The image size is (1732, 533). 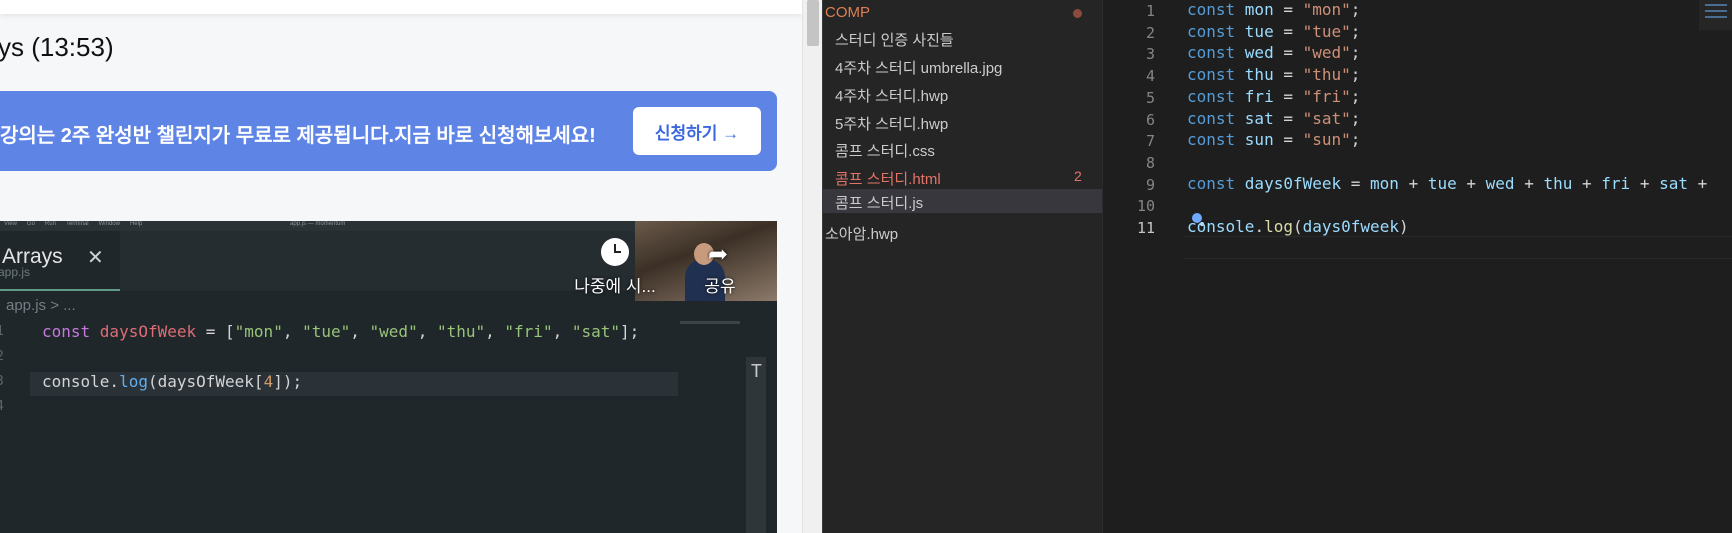 What do you see at coordinates (1150, 97) in the screenshot?
I see `line-number: 5` at bounding box center [1150, 97].